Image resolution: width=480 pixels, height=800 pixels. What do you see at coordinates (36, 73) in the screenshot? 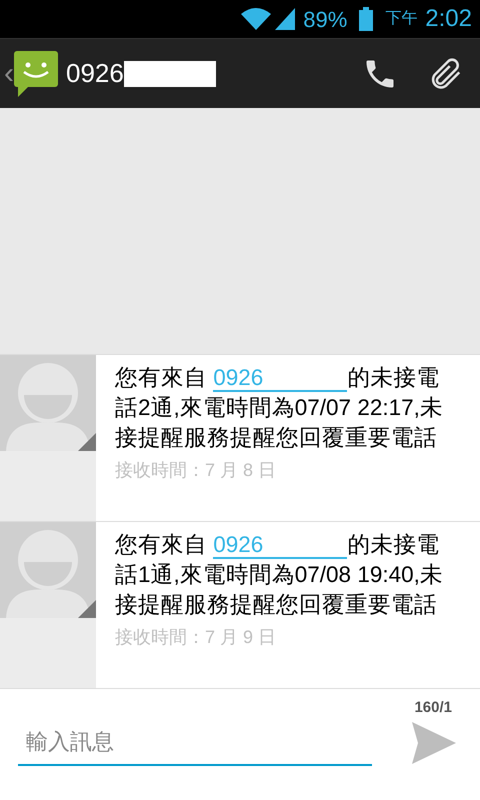
I see `messaging-app-icon` at bounding box center [36, 73].